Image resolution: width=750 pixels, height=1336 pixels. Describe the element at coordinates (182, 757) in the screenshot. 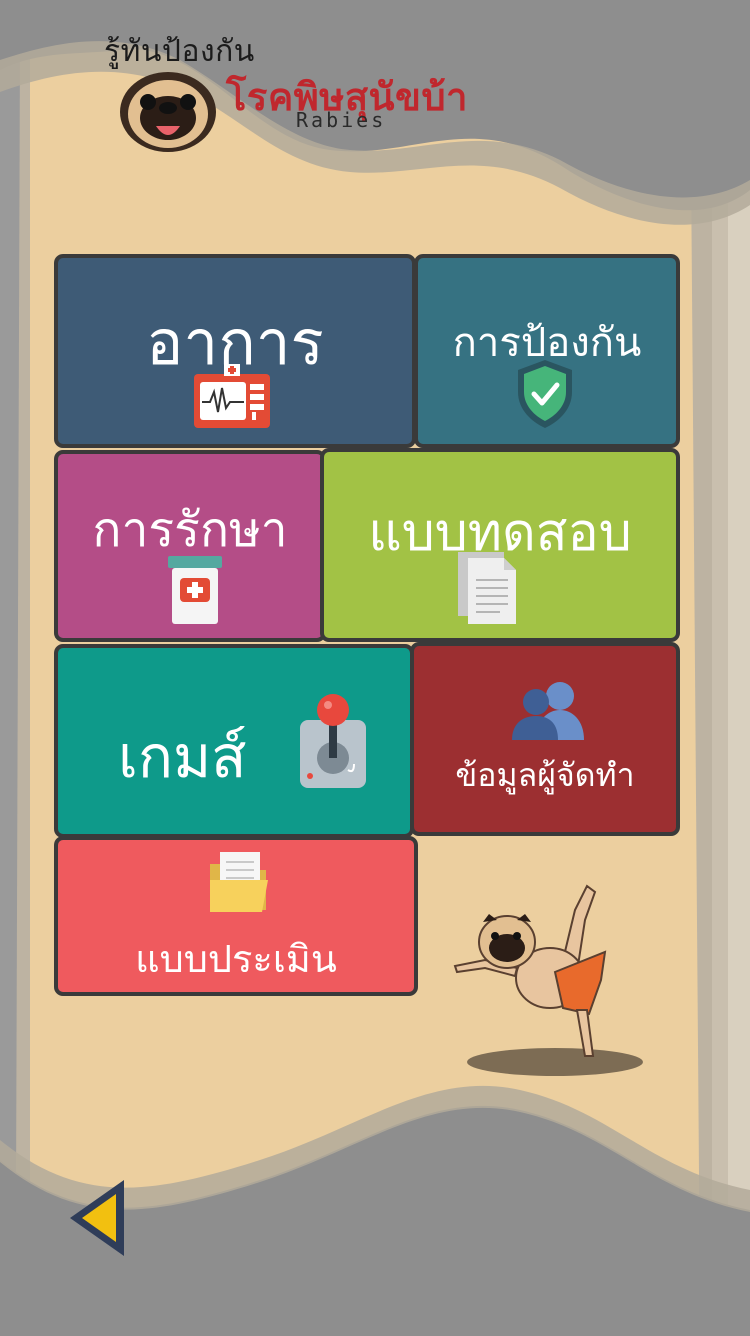

I see `menu-label-game: เกมส์` at that location.